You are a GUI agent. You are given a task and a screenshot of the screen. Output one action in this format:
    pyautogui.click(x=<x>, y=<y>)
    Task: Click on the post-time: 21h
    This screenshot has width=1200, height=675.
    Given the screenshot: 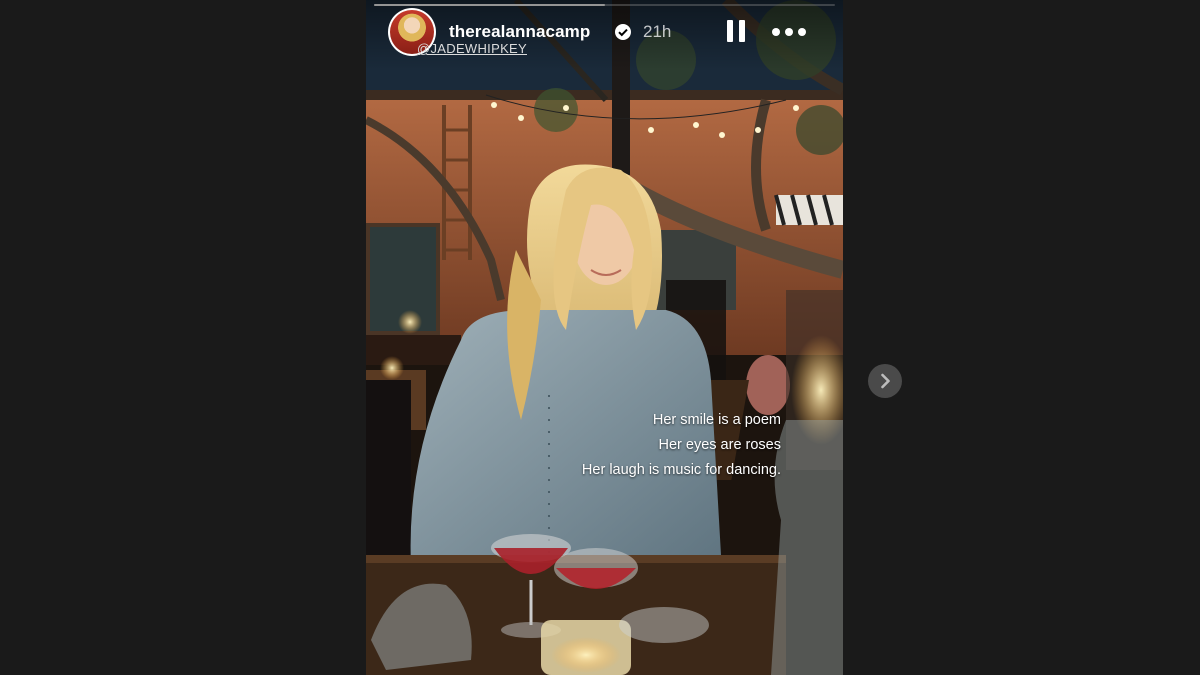 What is the action you would take?
    pyautogui.click(x=657, y=31)
    